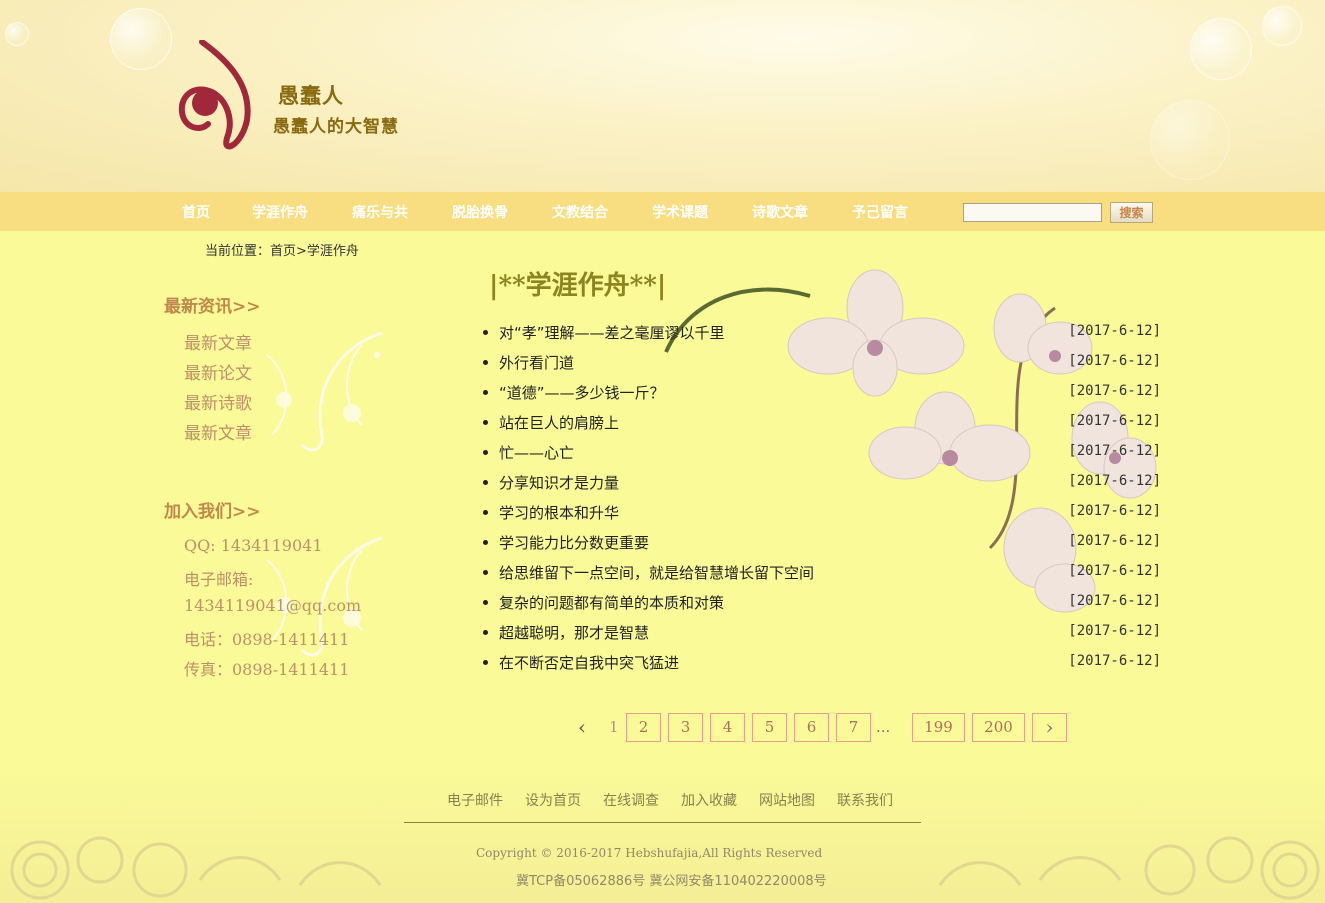 The width and height of the screenshot is (1325, 903). I want to click on article-link: 超越聪明，那才是智慧, so click(574, 632).